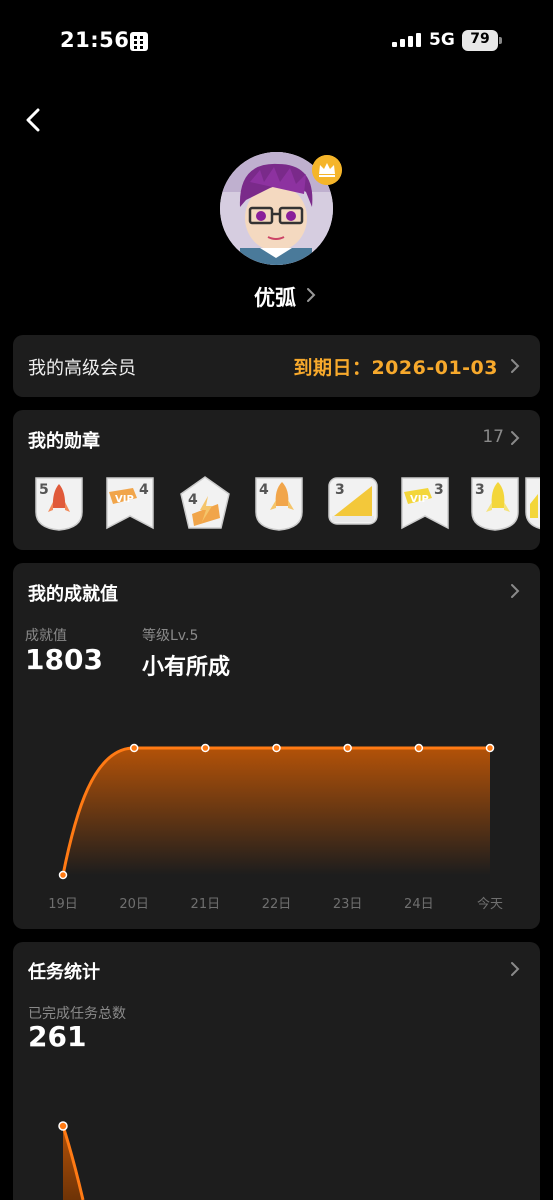 The width and height of the screenshot is (553, 1200). I want to click on rocket-medal-icon: 3, so click(495, 503).